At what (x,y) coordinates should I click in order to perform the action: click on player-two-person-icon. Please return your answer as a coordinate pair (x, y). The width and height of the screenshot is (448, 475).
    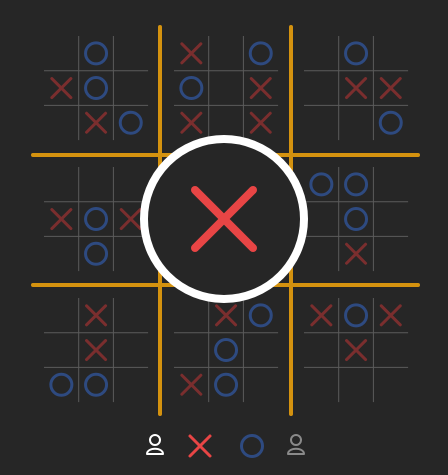
    Looking at the image, I should click on (296, 444).